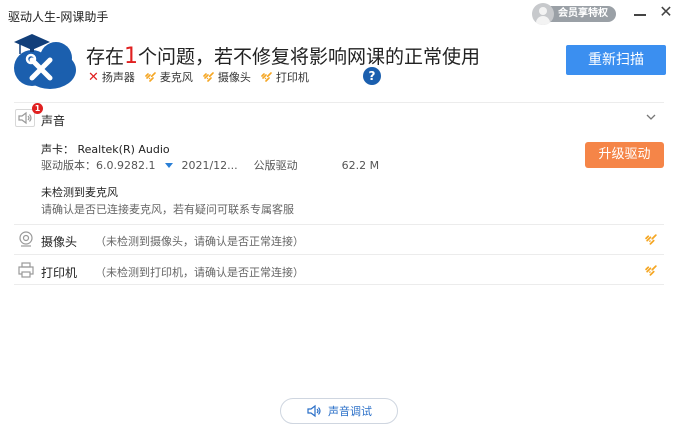 This screenshot has height=428, width=680. I want to click on issue-camera: 摄像头, so click(227, 77).